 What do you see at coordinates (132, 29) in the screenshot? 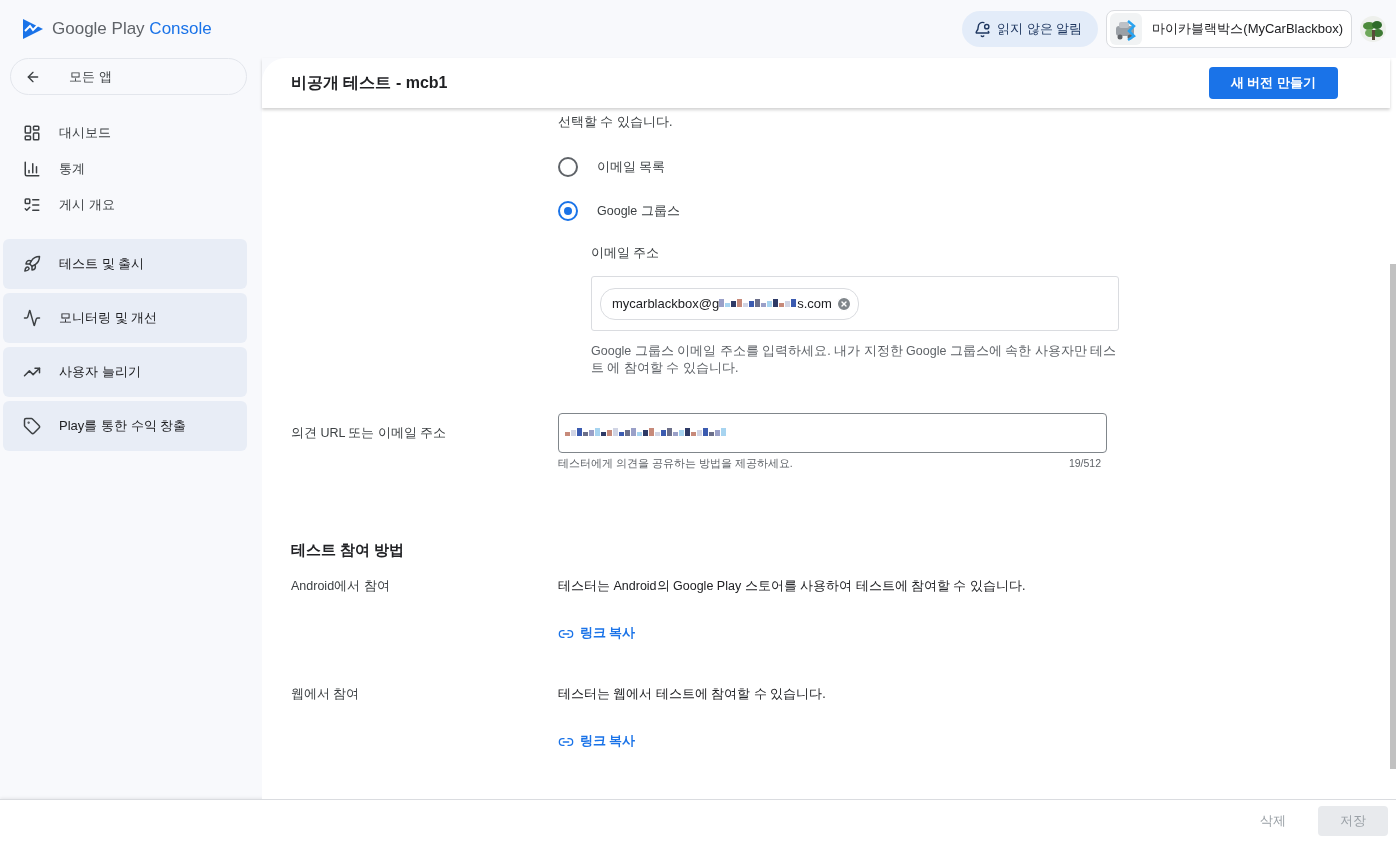
I see `brand-name: Google Play Console` at bounding box center [132, 29].